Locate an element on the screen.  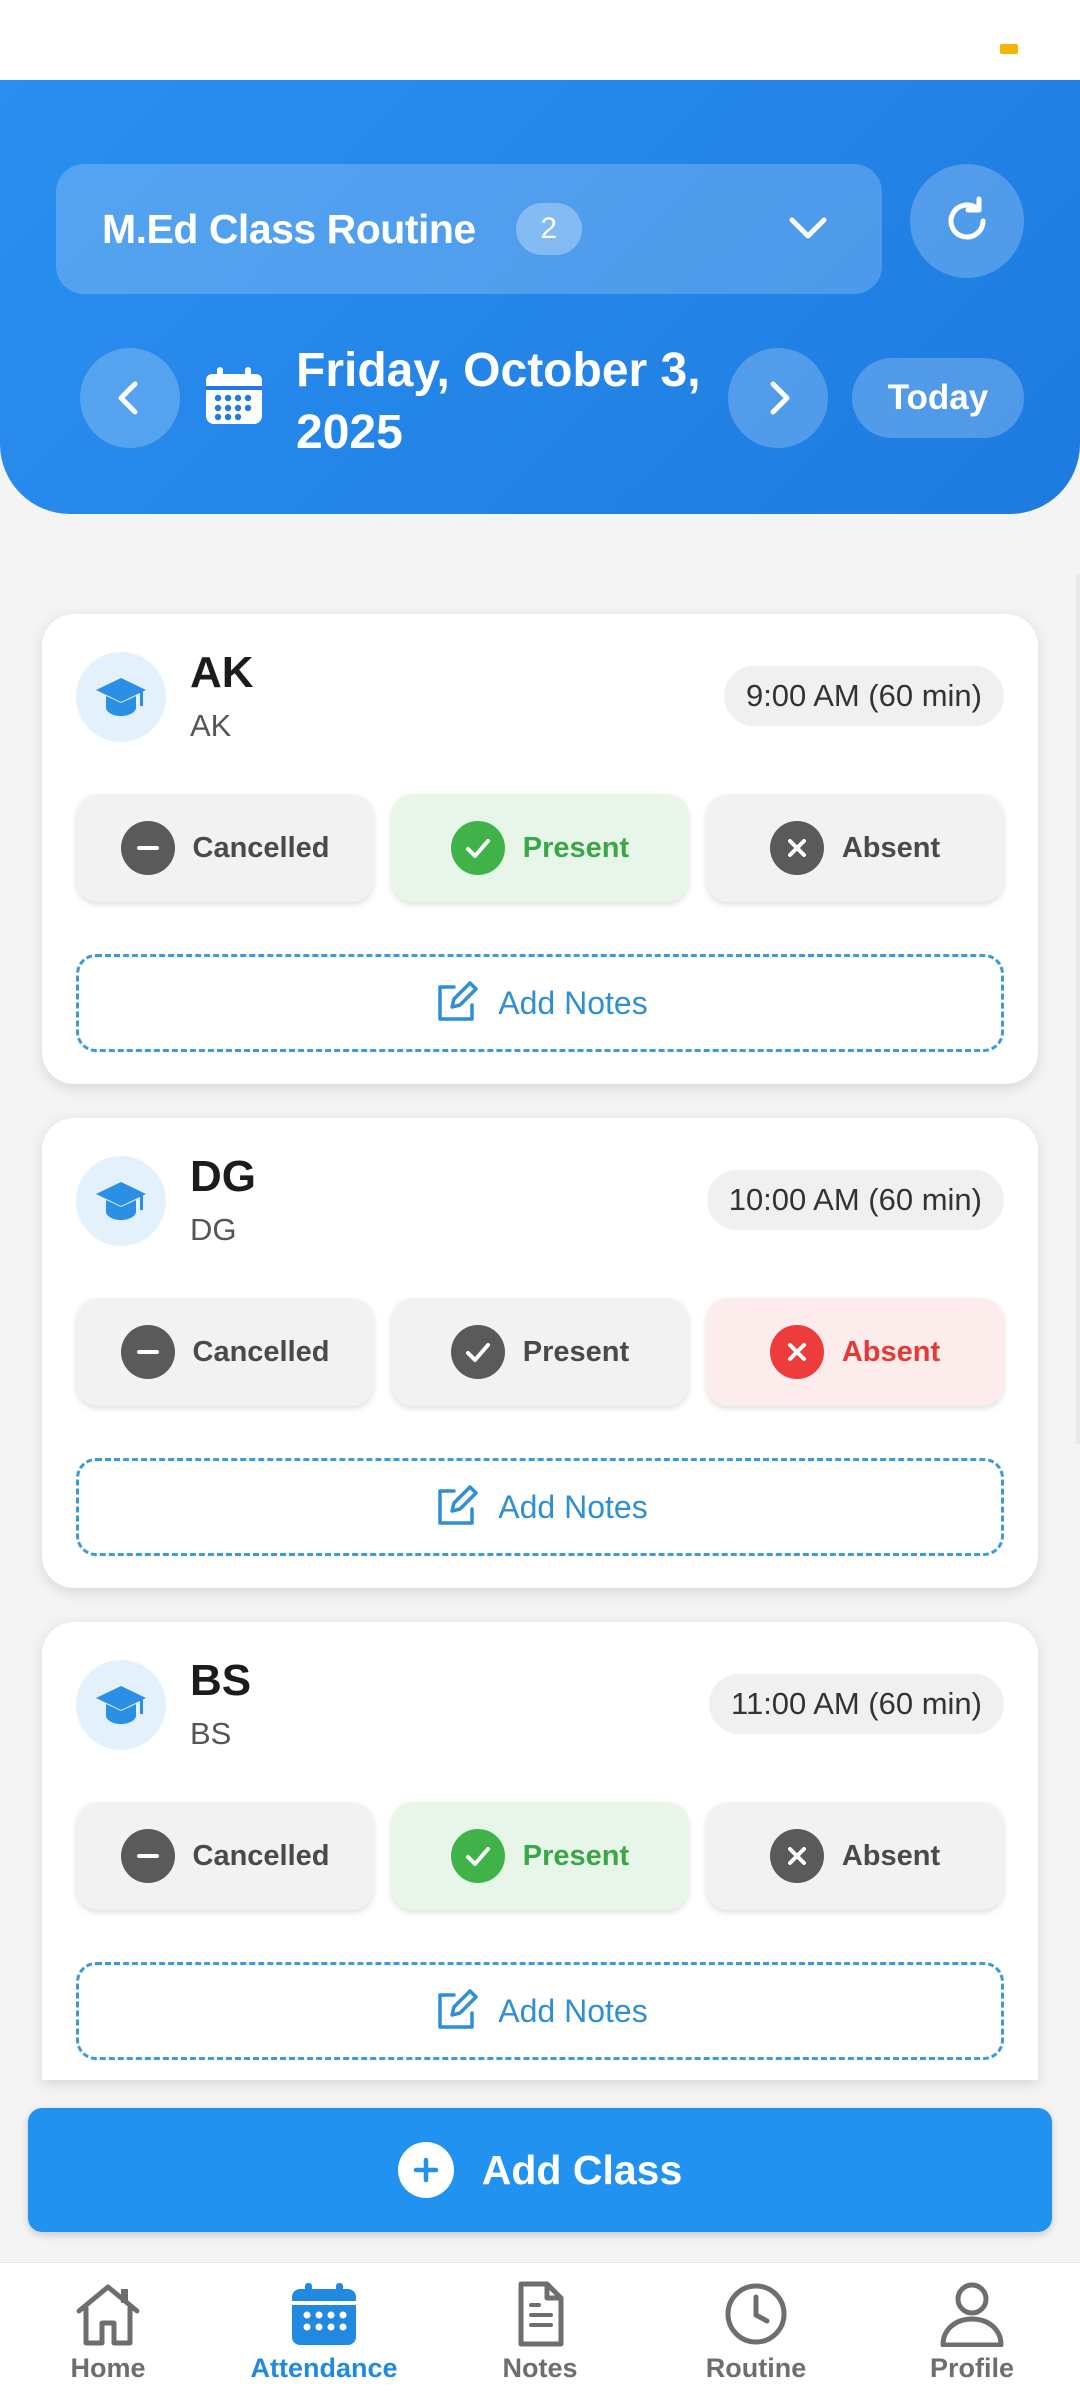
nav-routine: Routine is located at coordinates (756, 2340).